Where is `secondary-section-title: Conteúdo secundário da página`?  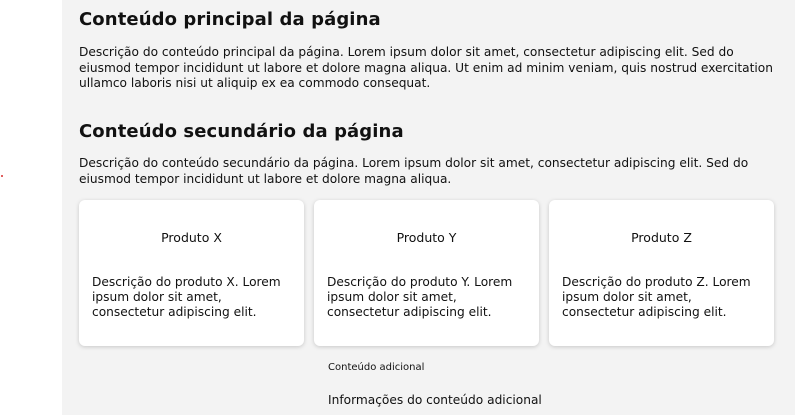 secondary-section-title: Conteúdo secundário da página is located at coordinates (241, 131).